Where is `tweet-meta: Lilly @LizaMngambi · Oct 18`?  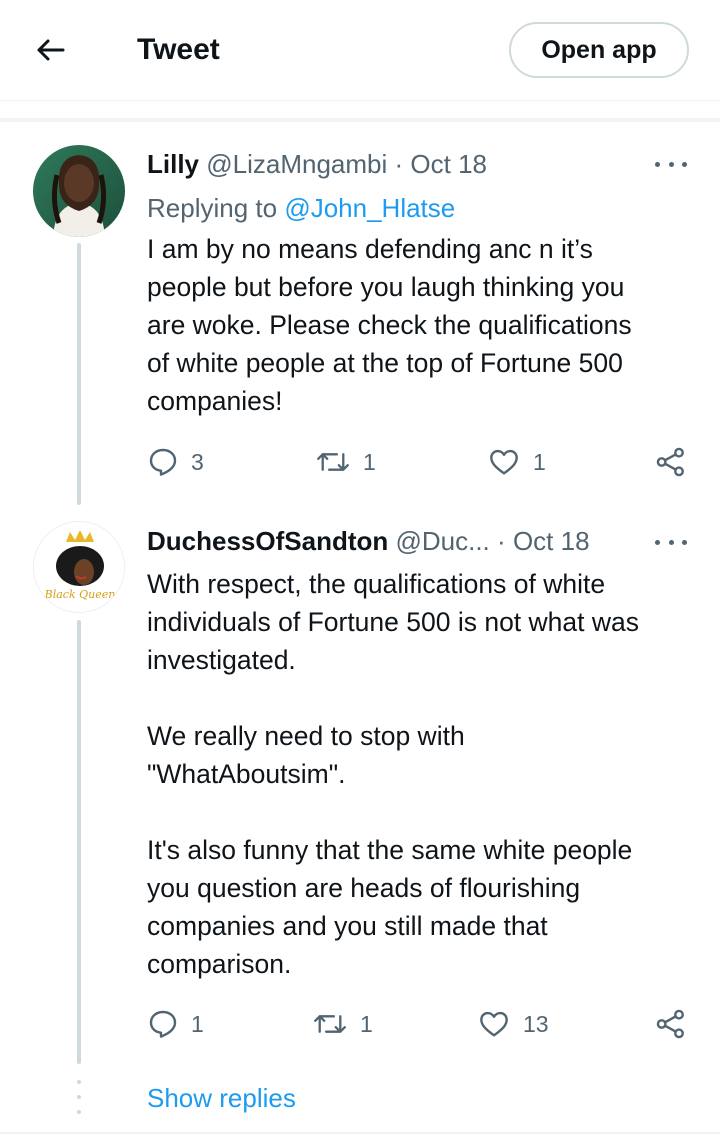 tweet-meta: Lilly @LizaMngambi · Oct 18 is located at coordinates (317, 164).